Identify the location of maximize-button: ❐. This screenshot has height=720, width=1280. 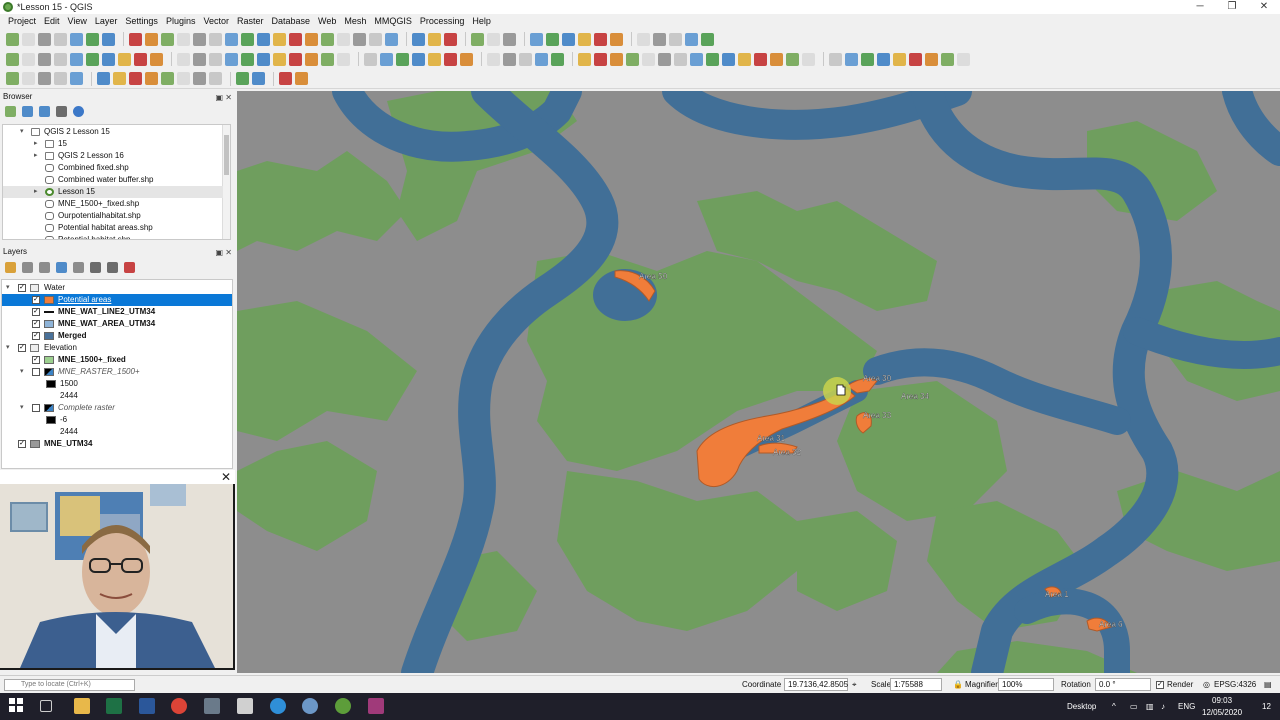
(1232, 7).